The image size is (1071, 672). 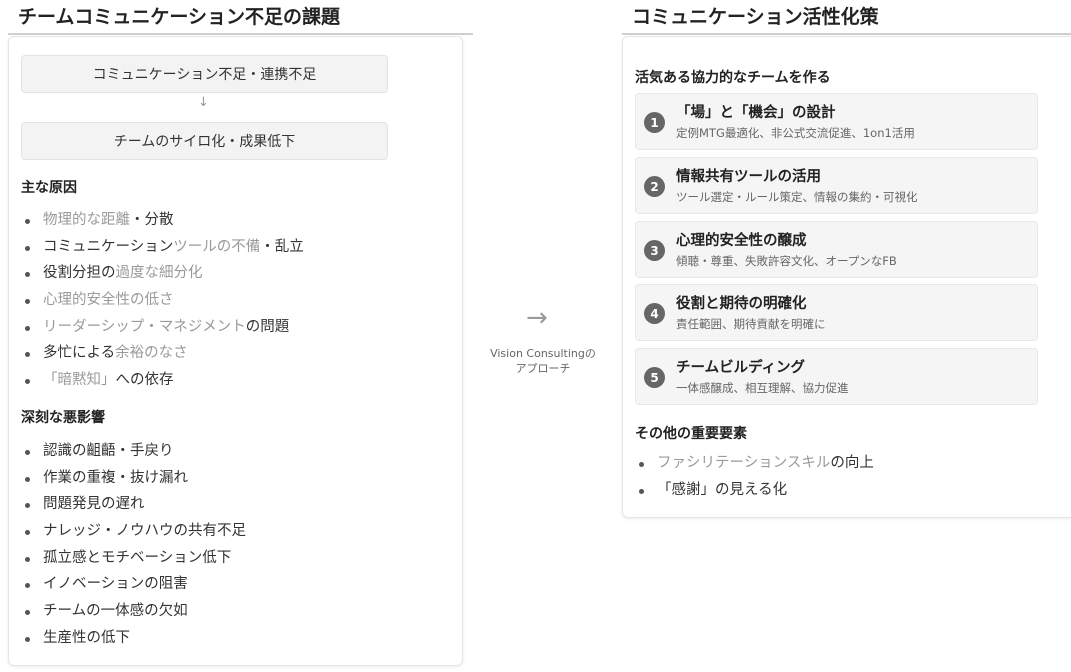 What do you see at coordinates (733, 78) in the screenshot?
I see `goal-heading: 活気ある協力的なチームを作る` at bounding box center [733, 78].